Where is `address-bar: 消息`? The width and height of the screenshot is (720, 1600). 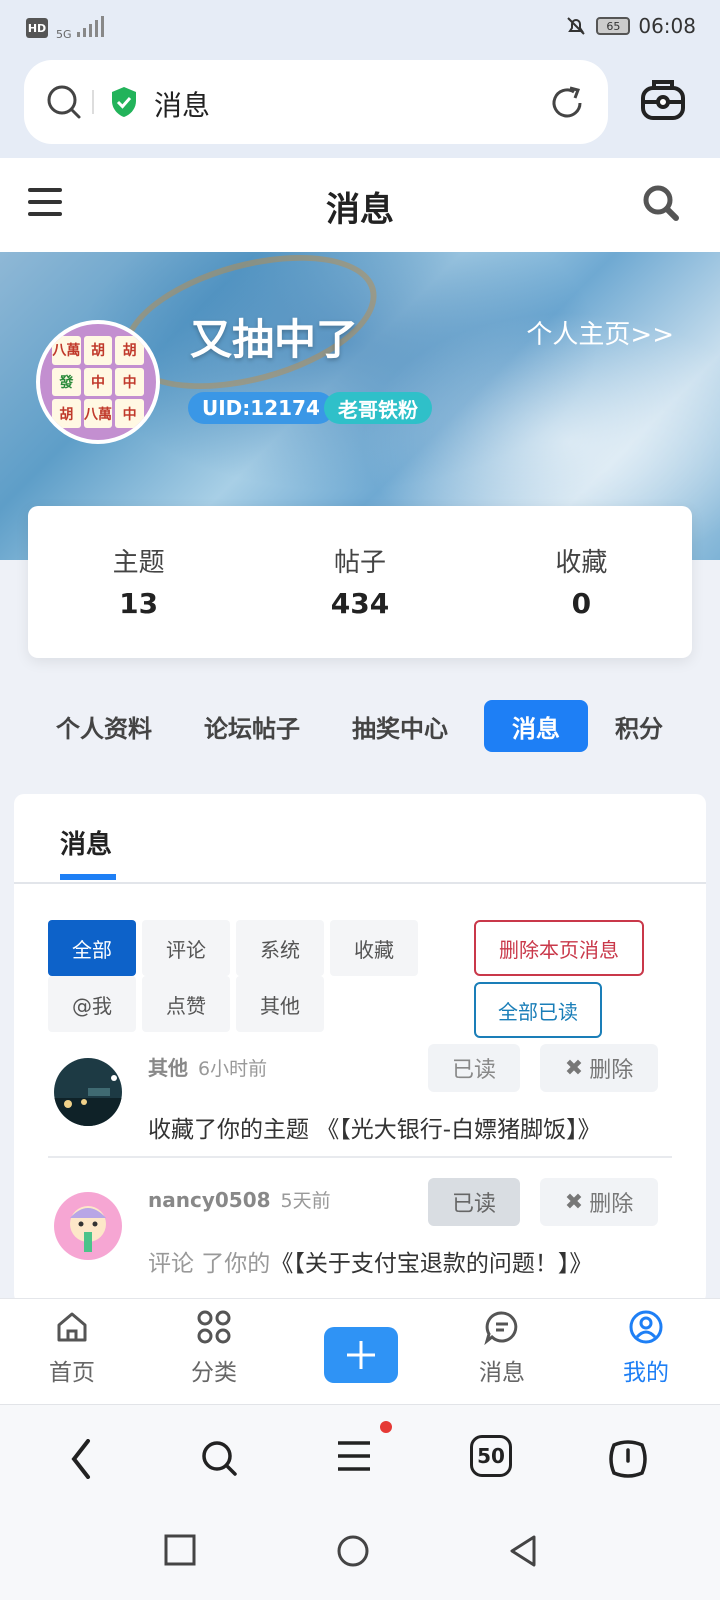
address-bar: 消息 is located at coordinates (316, 102).